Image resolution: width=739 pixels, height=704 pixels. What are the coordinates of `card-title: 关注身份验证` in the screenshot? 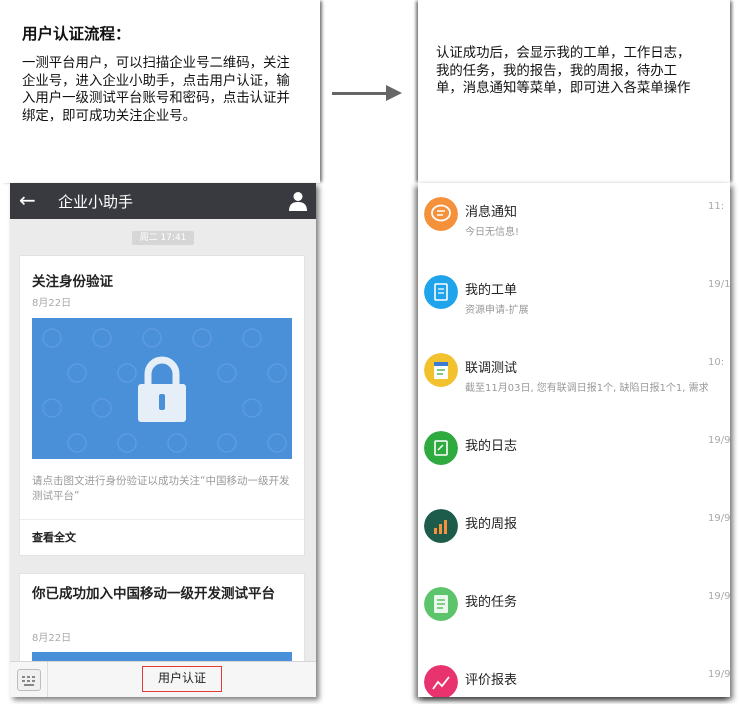 It's located at (72, 282).